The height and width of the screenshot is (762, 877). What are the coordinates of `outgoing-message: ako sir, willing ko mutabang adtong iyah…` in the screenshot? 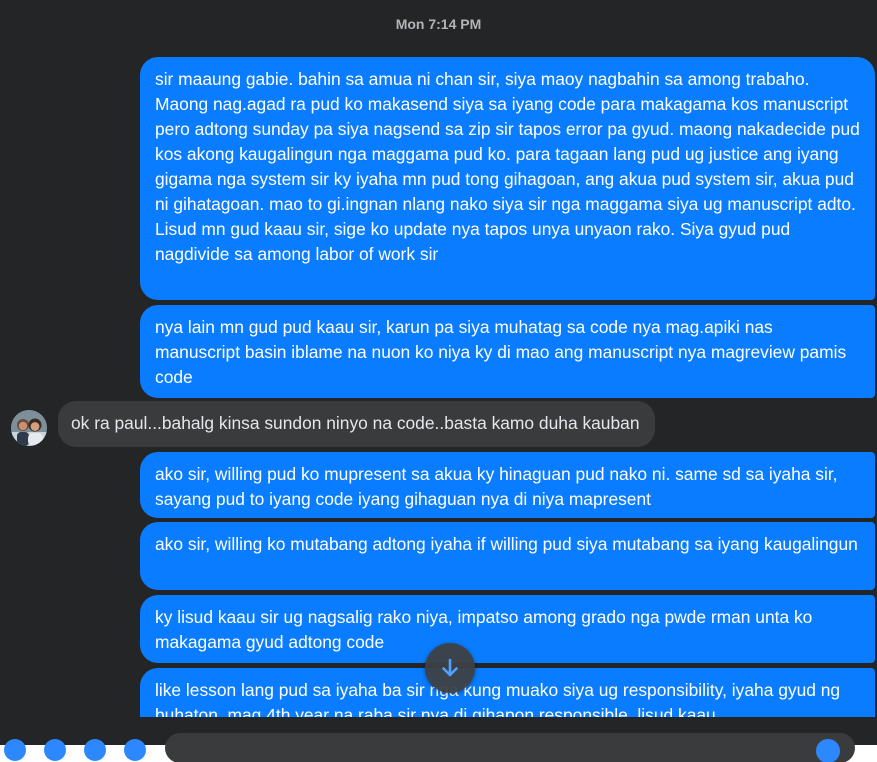 It's located at (507, 556).